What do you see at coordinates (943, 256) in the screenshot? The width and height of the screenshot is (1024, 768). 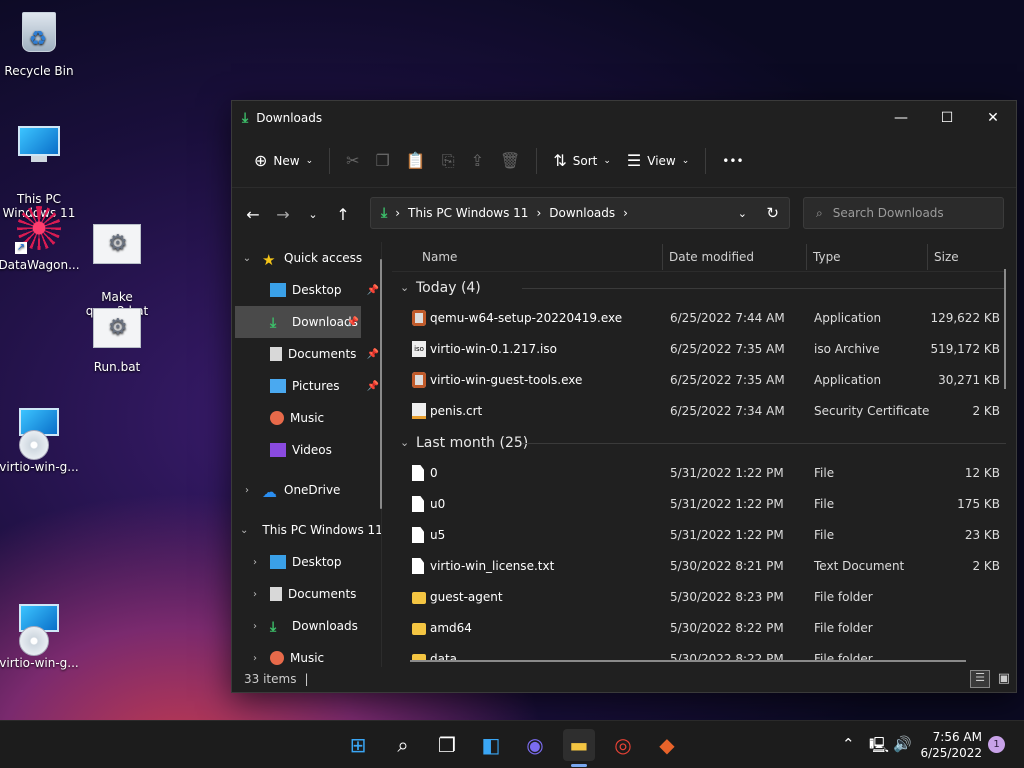 I see `column-header-size: Size` at bounding box center [943, 256].